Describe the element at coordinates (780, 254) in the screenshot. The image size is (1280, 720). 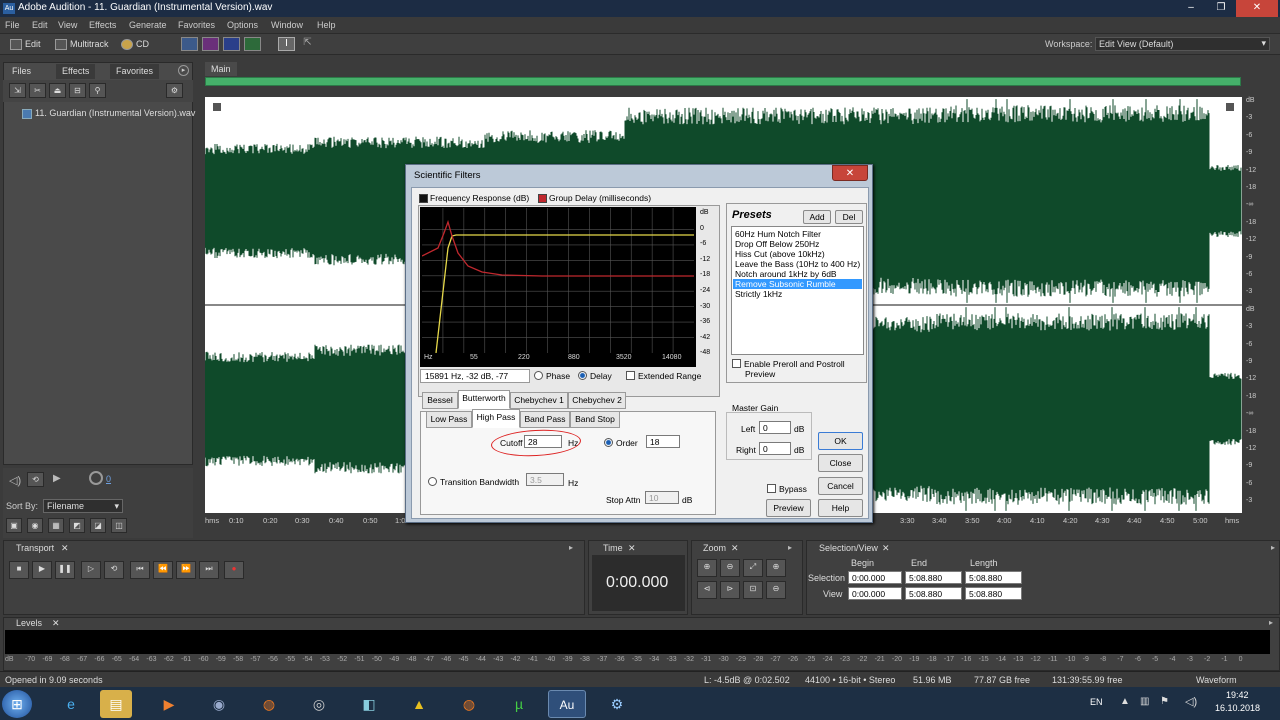
I see `preset-item: Hiss Cut (above 10kHz)` at that location.